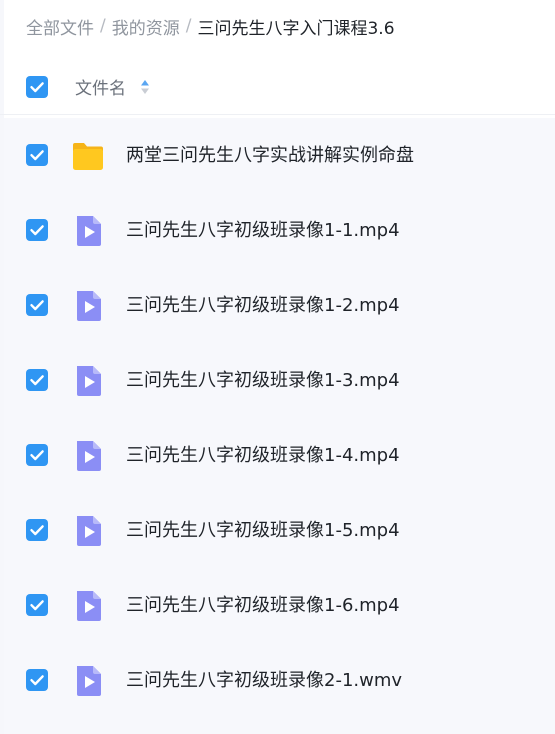 The image size is (555, 734). Describe the element at coordinates (263, 606) in the screenshot. I see `file-name: 三问先生八字初级班录像1-6.mp4` at that location.